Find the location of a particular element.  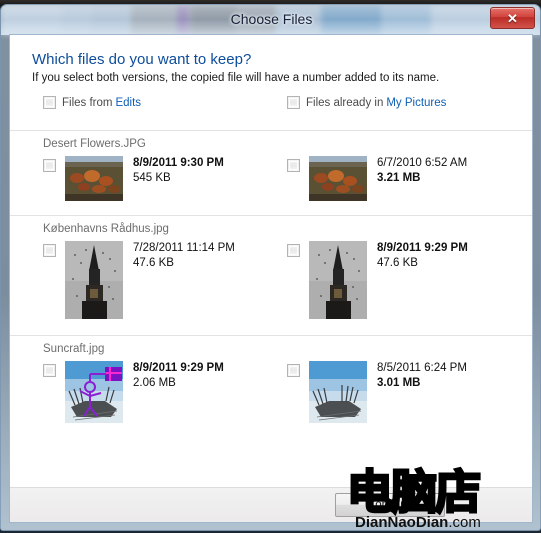

select-all-left-checkbox is located at coordinates (49, 102).